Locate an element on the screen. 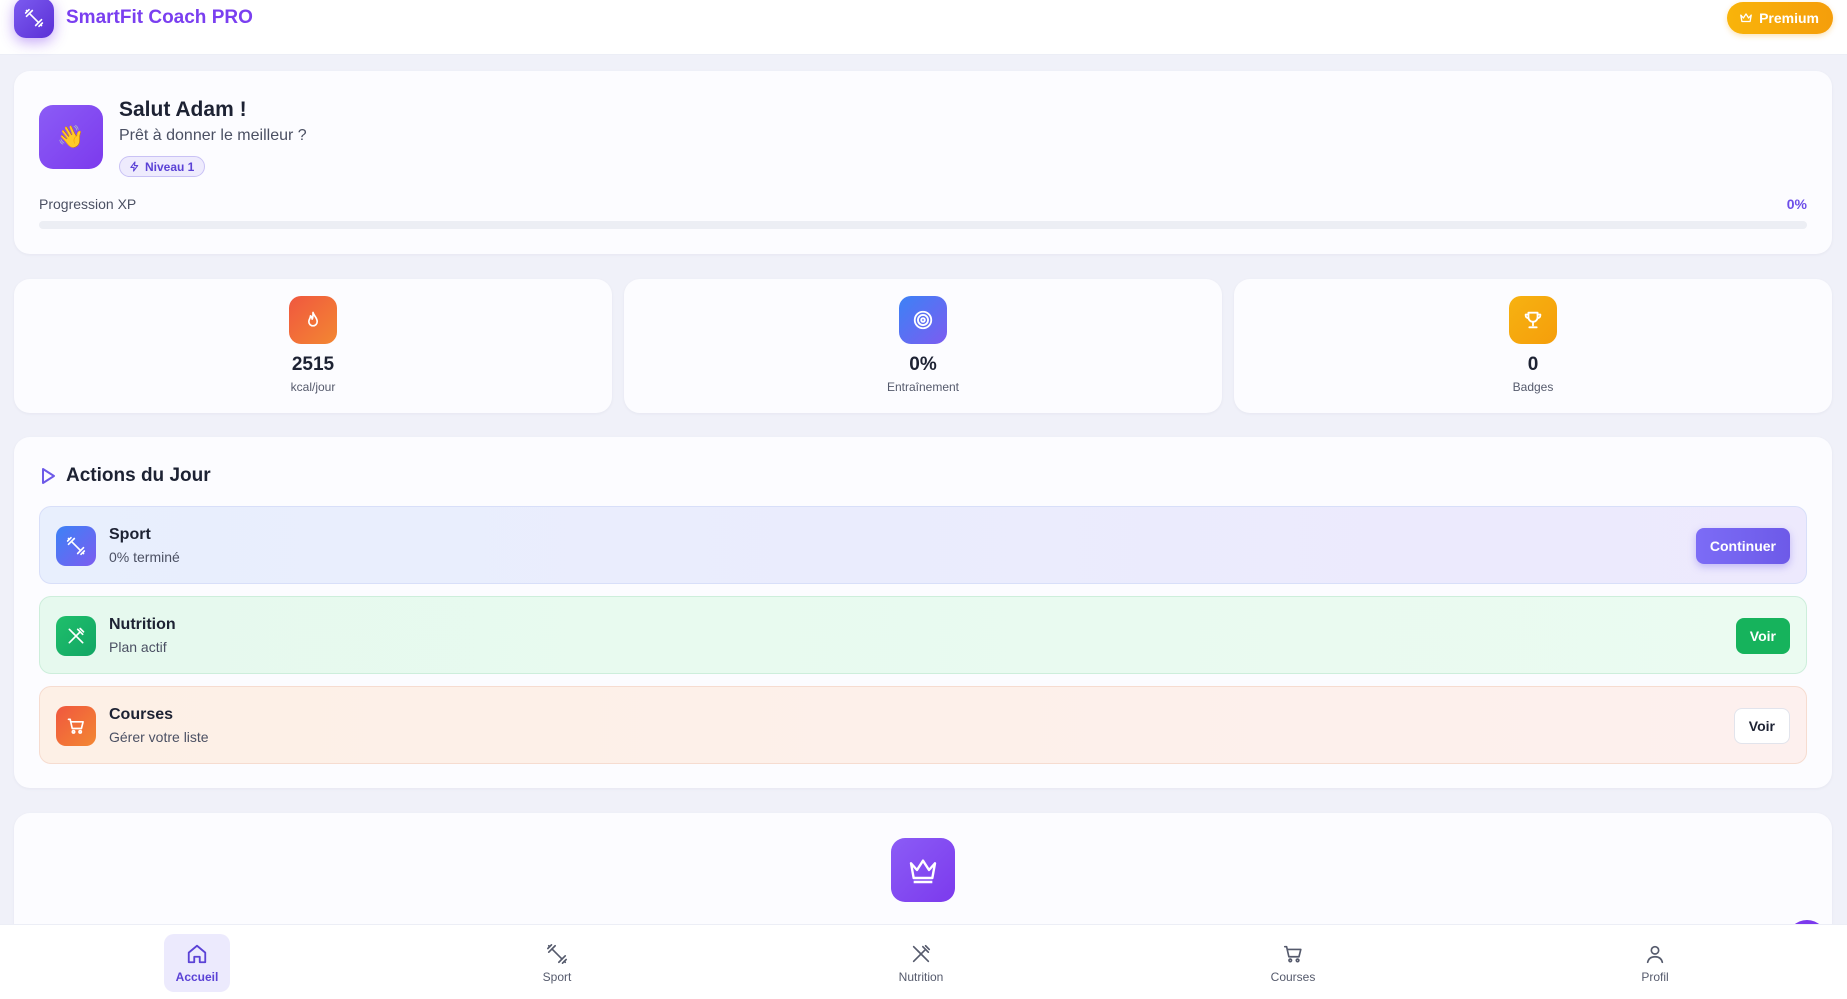 The image size is (1847, 999). nav-item-accueil: Accueil is located at coordinates (197, 963).